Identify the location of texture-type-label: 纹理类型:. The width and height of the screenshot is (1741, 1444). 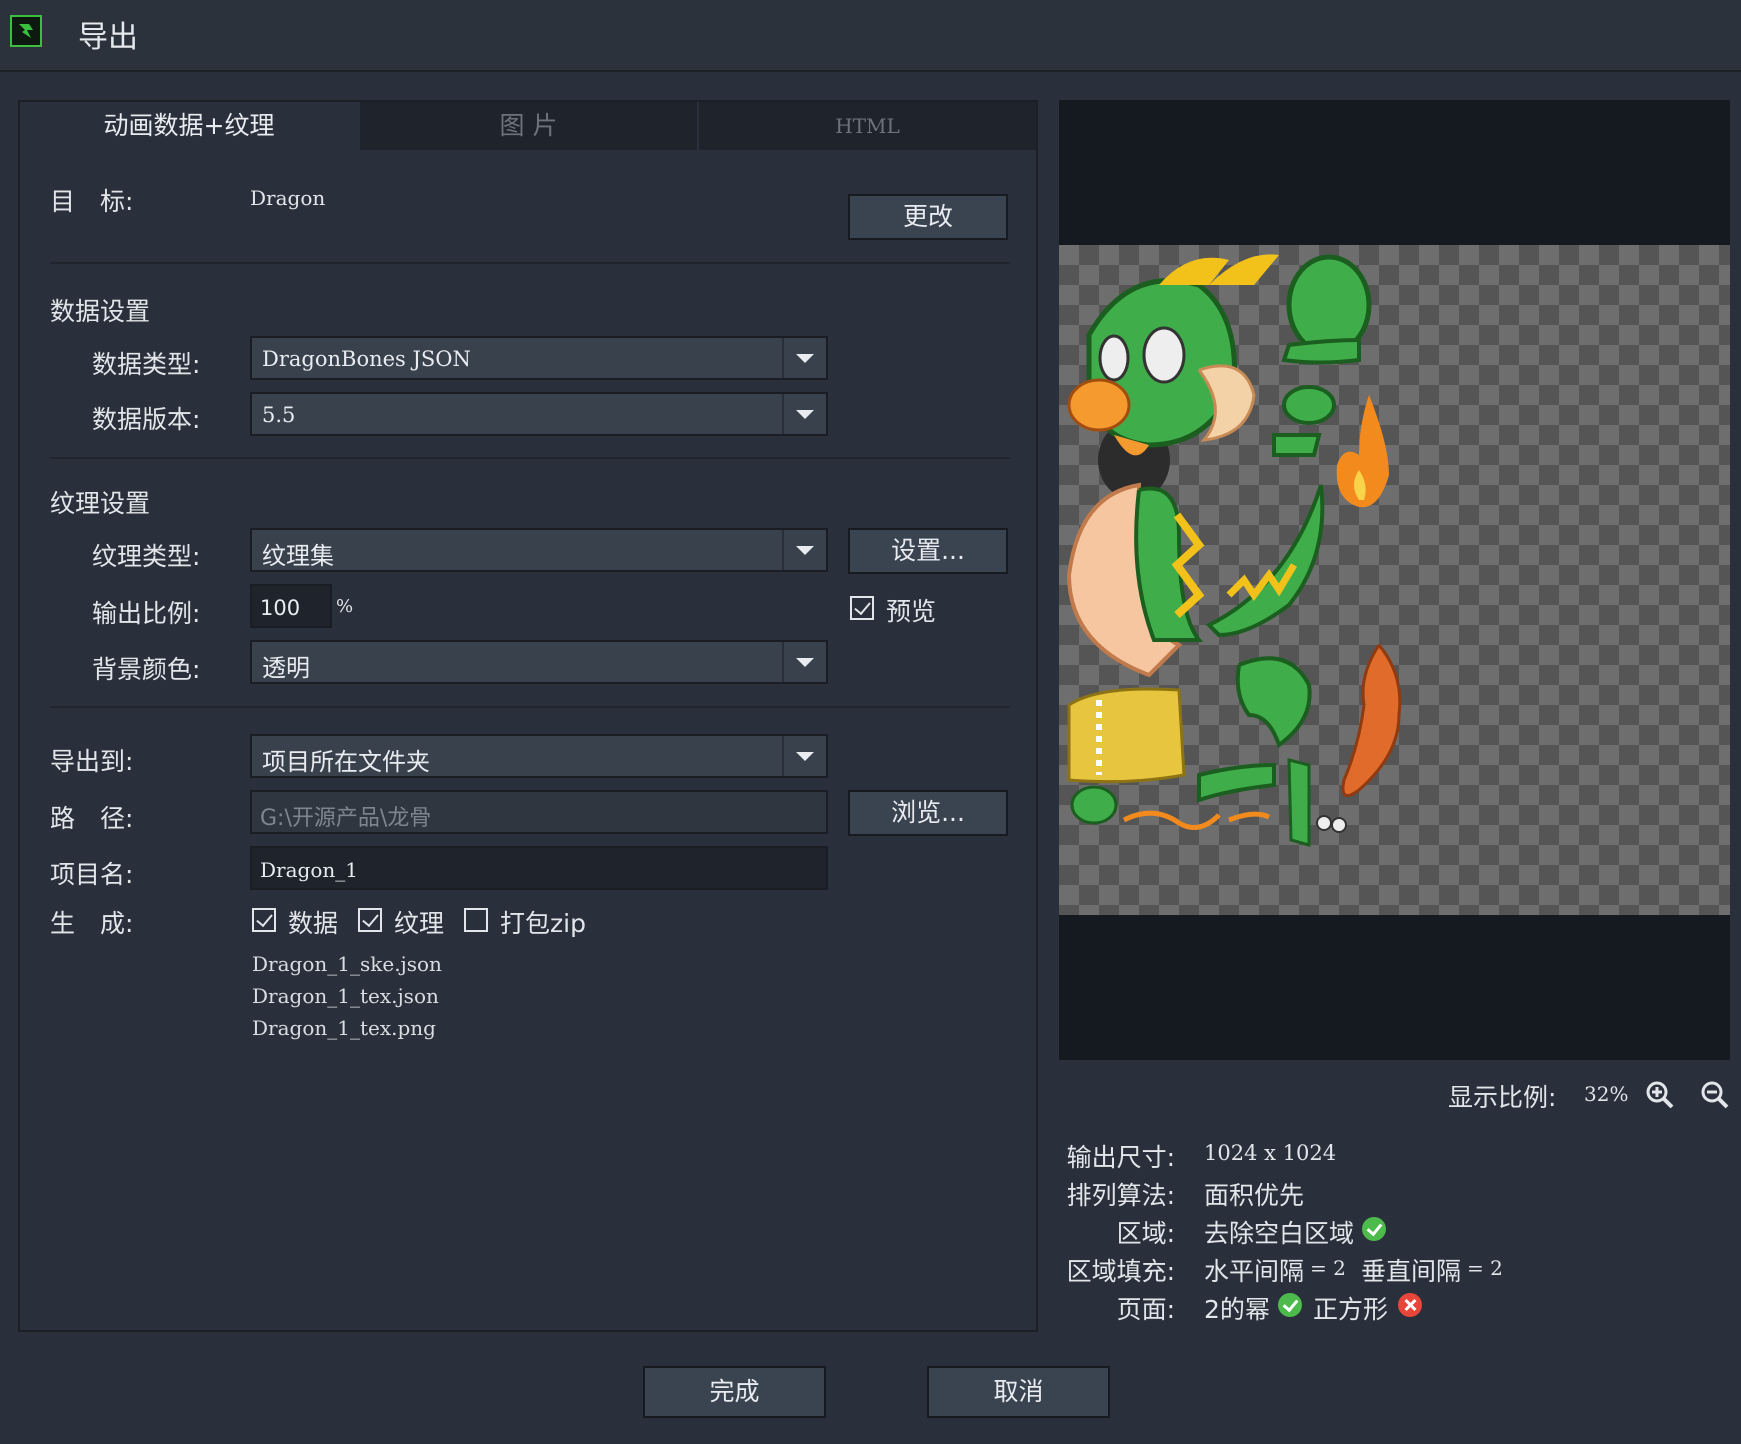
(146, 556).